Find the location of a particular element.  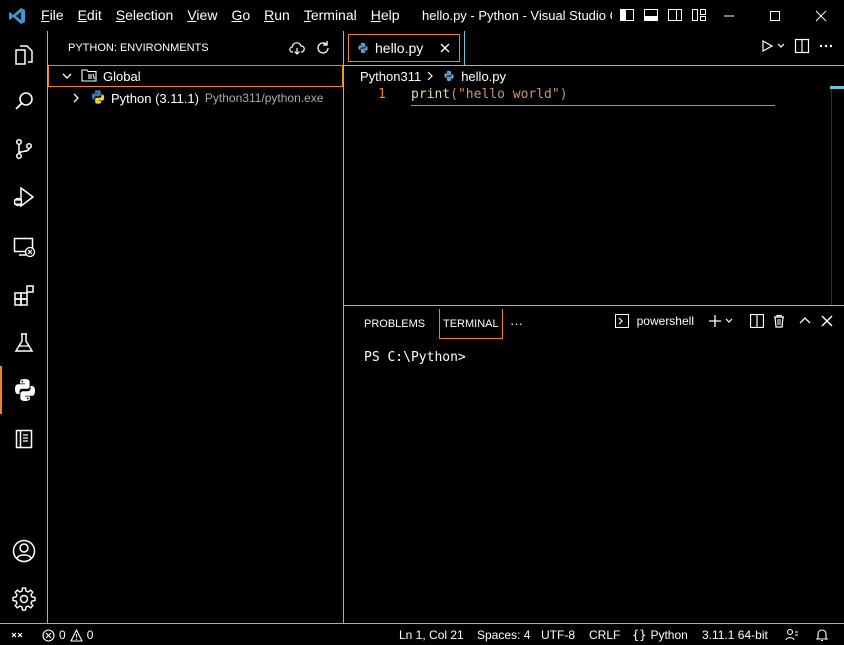

breadcrumb-file: hello.py is located at coordinates (483, 76).